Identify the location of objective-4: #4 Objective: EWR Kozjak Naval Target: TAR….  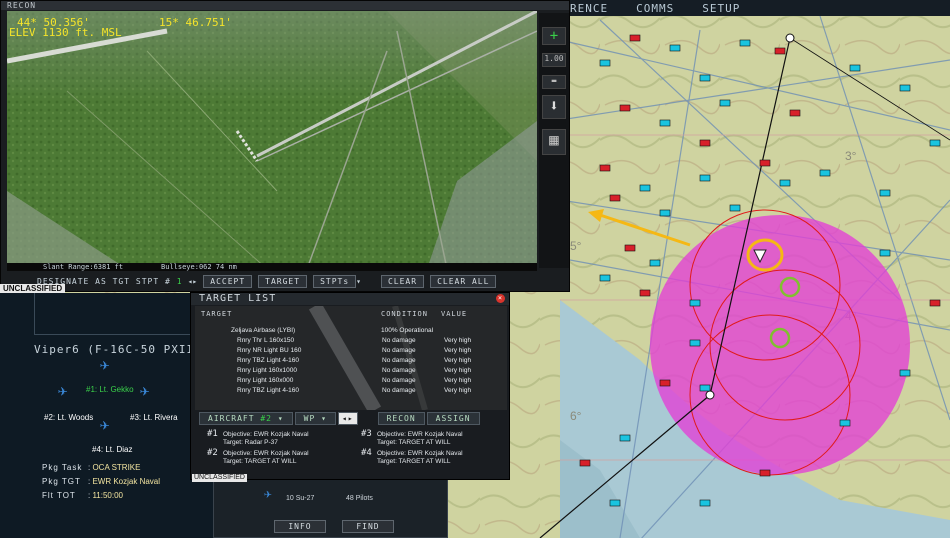
(412, 457).